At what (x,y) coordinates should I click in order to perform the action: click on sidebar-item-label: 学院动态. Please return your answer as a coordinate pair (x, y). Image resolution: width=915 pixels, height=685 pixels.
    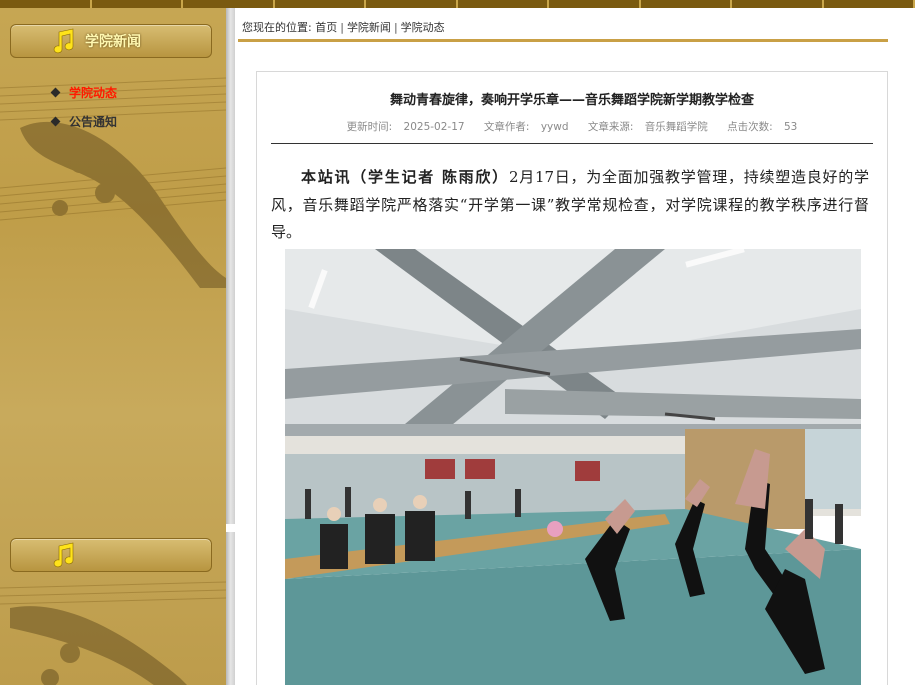
    Looking at the image, I should click on (93, 93).